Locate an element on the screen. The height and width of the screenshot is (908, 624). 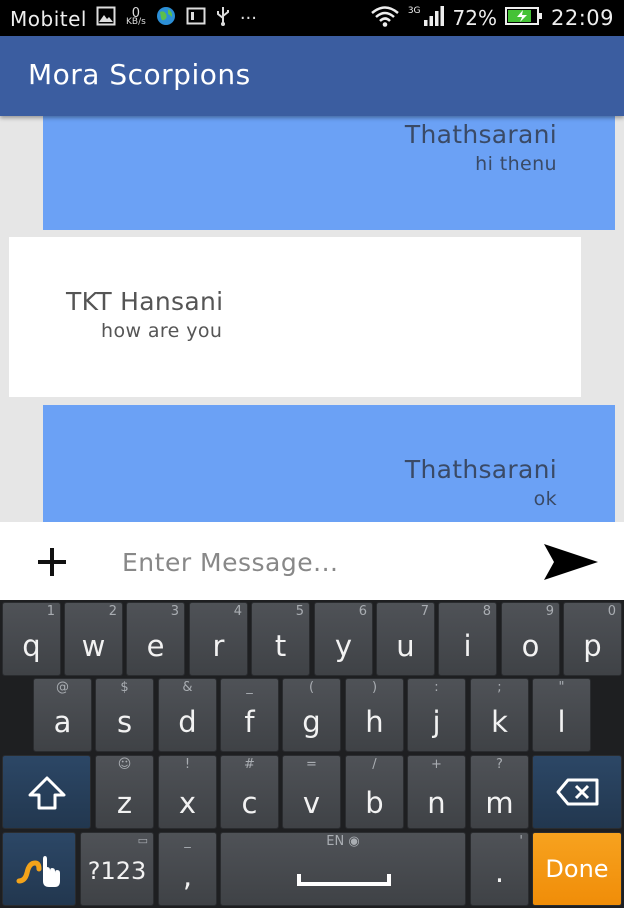
shift-icon is located at coordinates (47, 793).